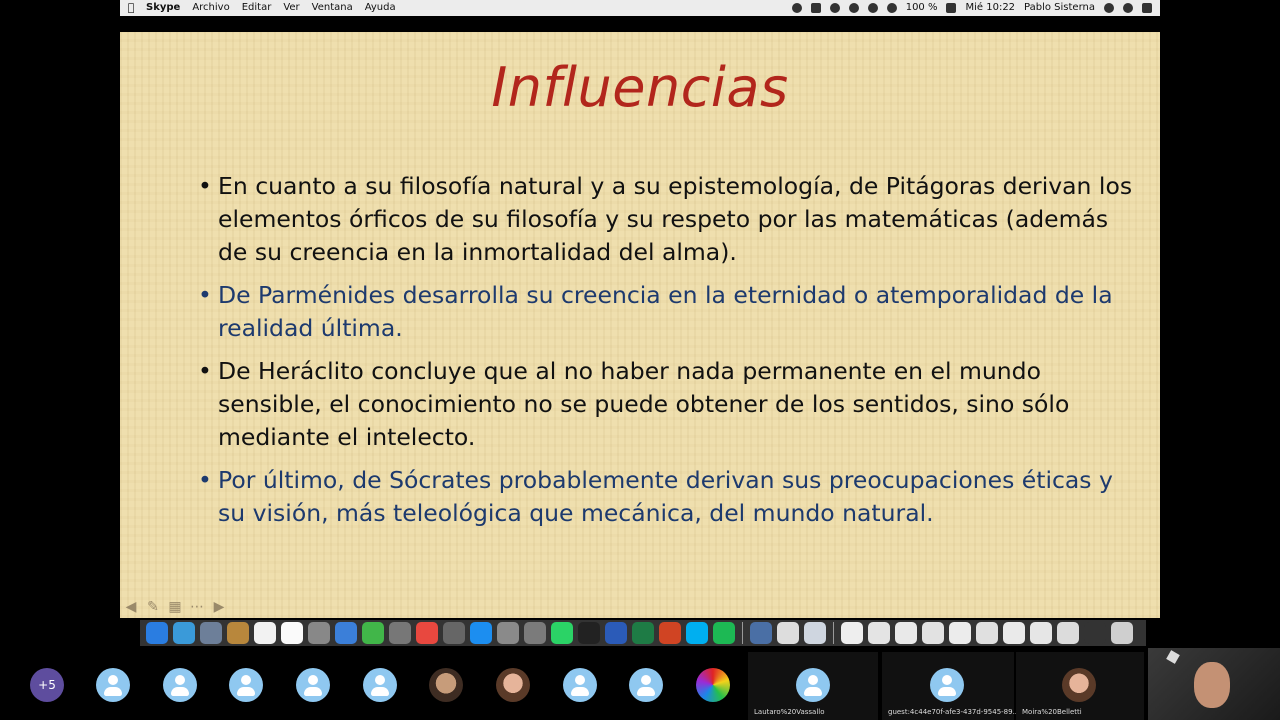  What do you see at coordinates (891, 8) in the screenshot?
I see `volume-icon` at bounding box center [891, 8].